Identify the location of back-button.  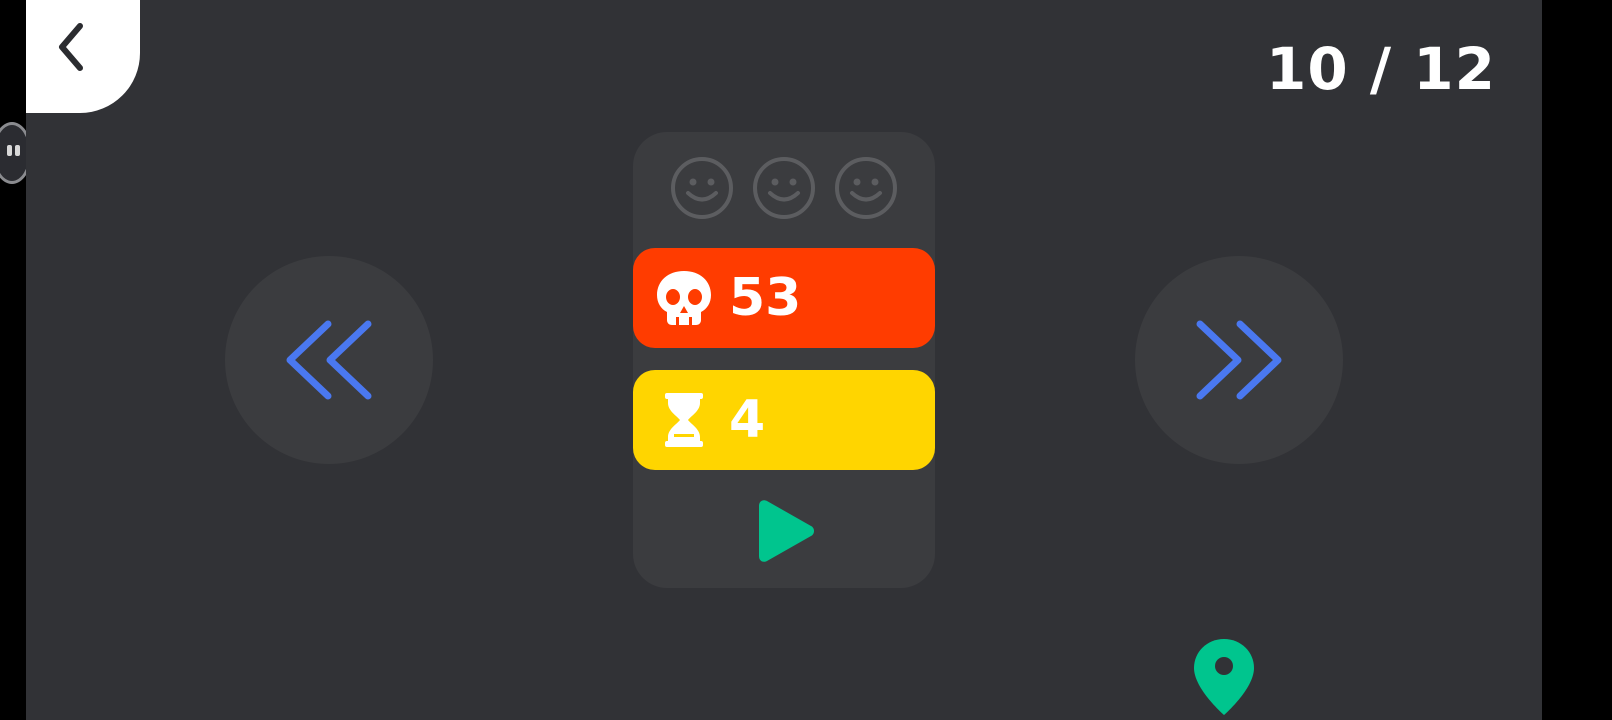
(83, 56).